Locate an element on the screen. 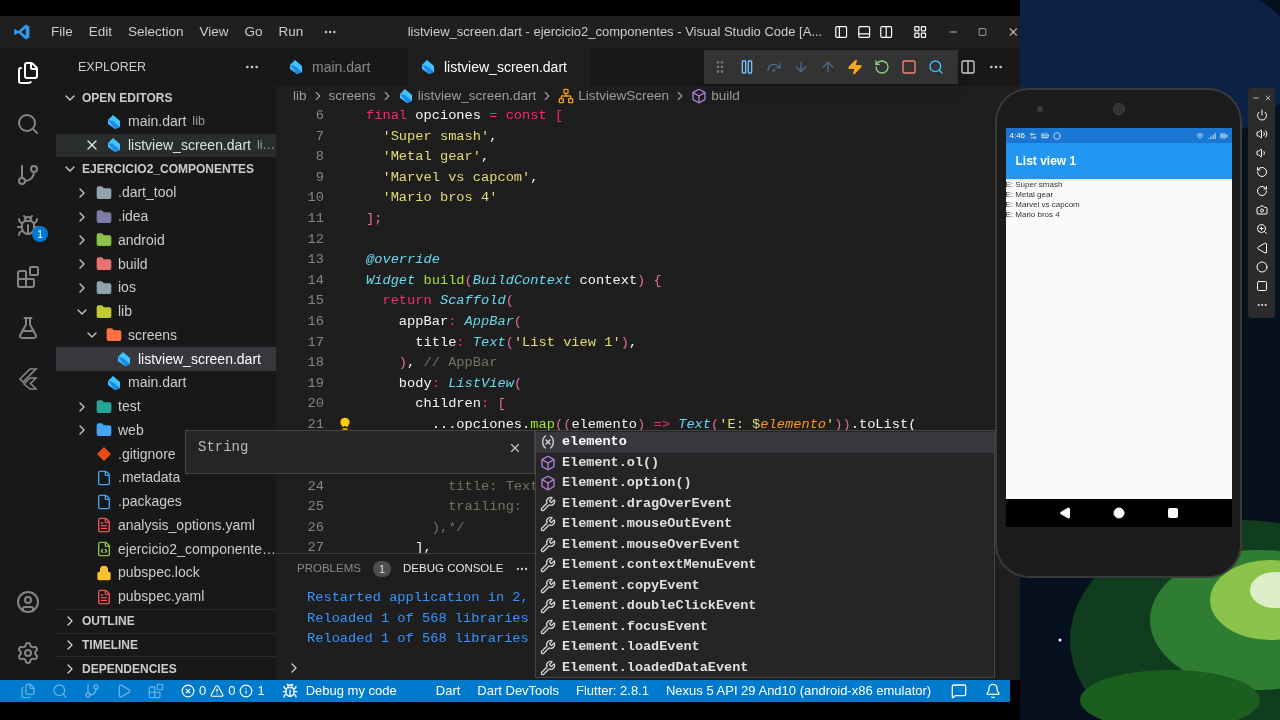 The width and height of the screenshot is (1280, 720). tree-item: main.dart is located at coordinates (166, 383).